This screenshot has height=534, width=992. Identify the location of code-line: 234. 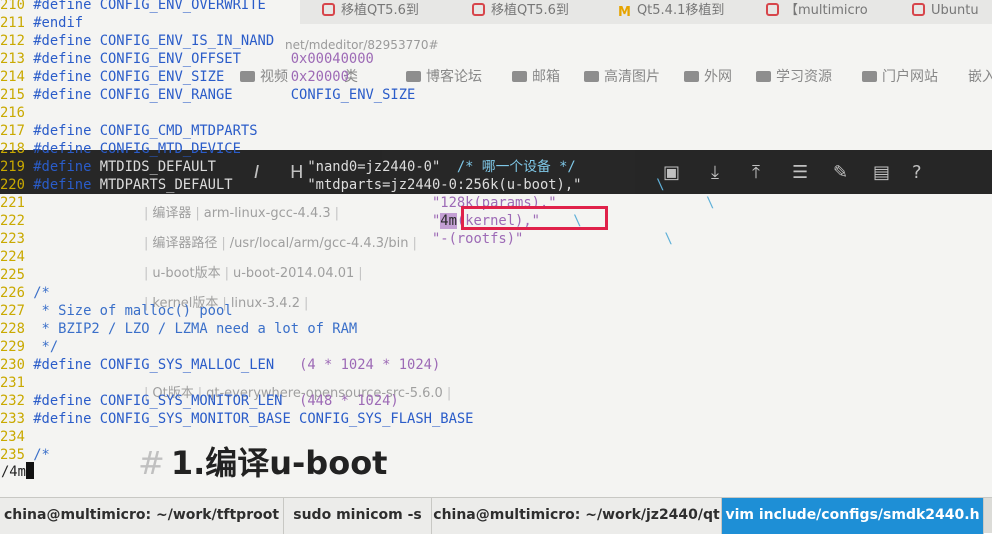
(16, 437).